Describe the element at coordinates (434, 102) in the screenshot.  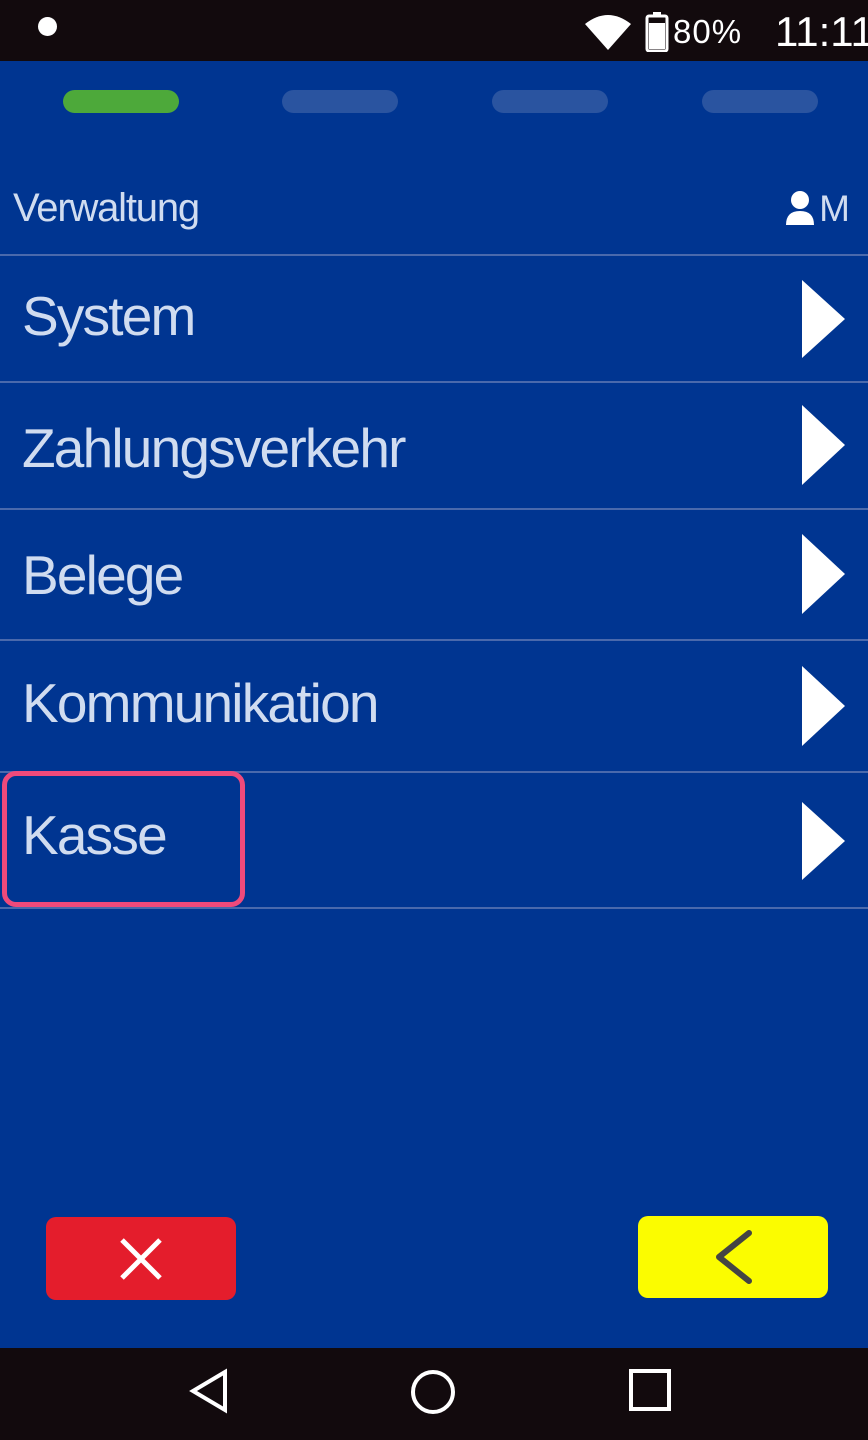
I see `step-progress` at that location.